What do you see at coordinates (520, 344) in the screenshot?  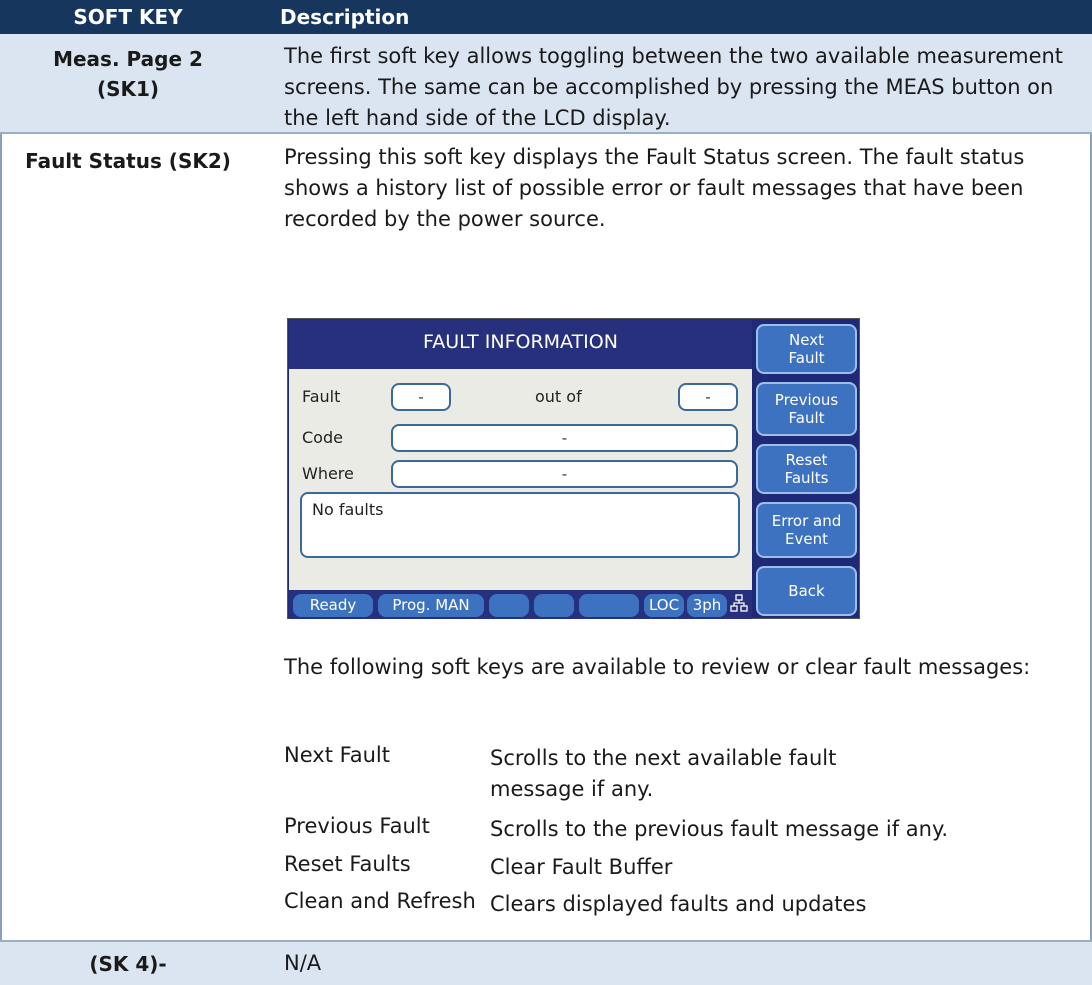 I see `lcd-title: FAULT INFORMATION` at bounding box center [520, 344].